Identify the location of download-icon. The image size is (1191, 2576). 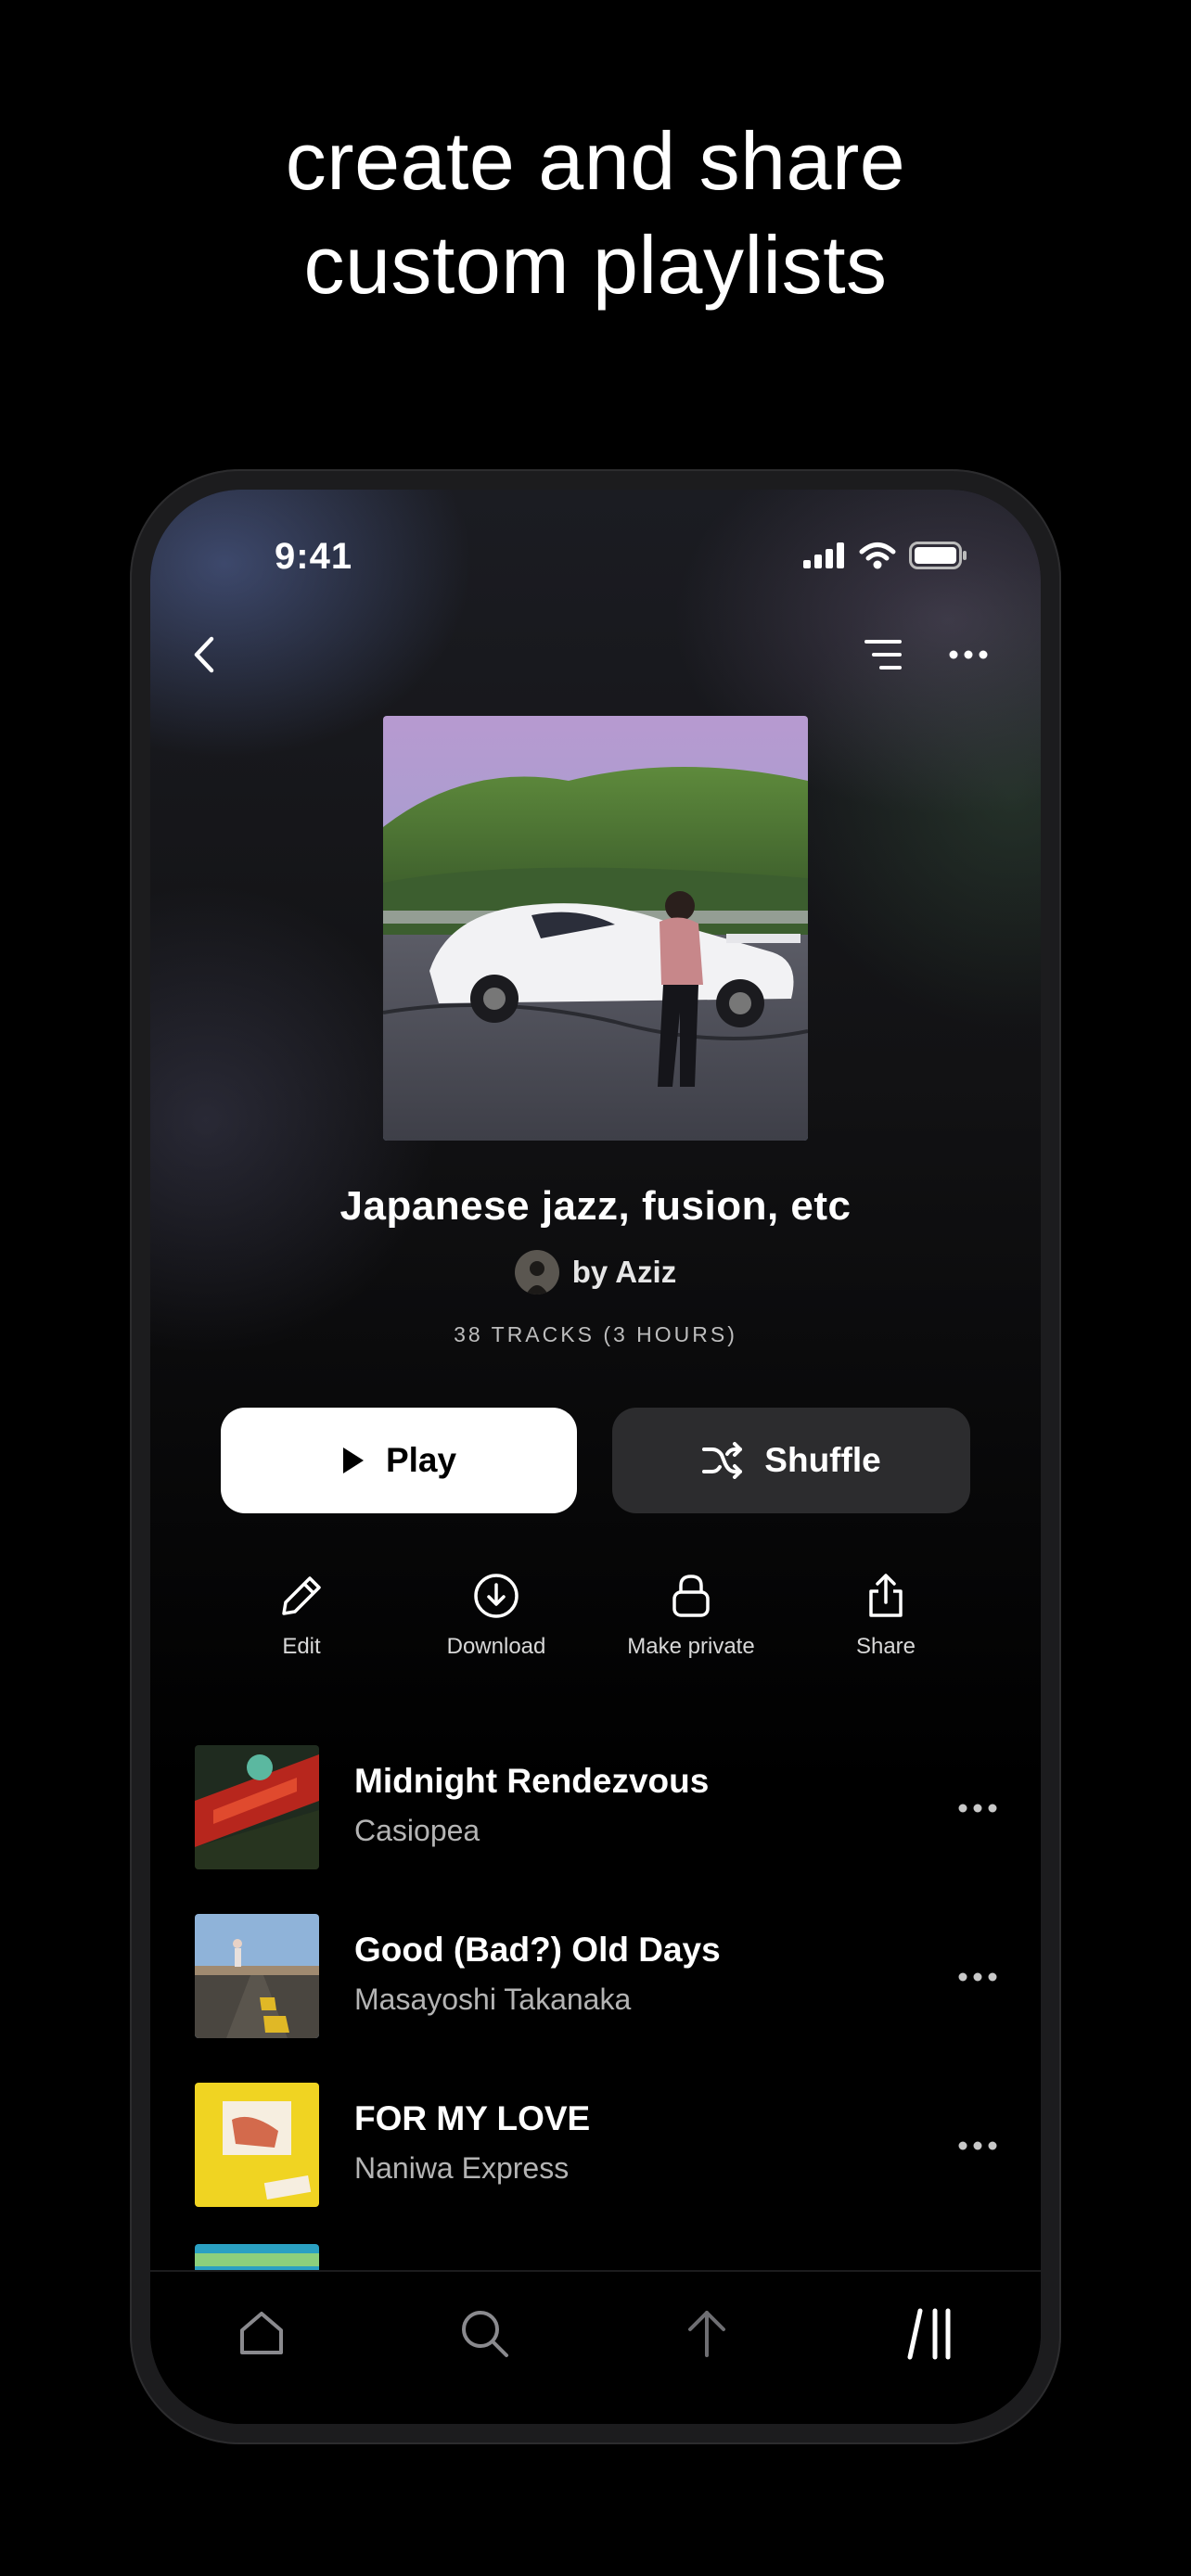
(497, 1596).